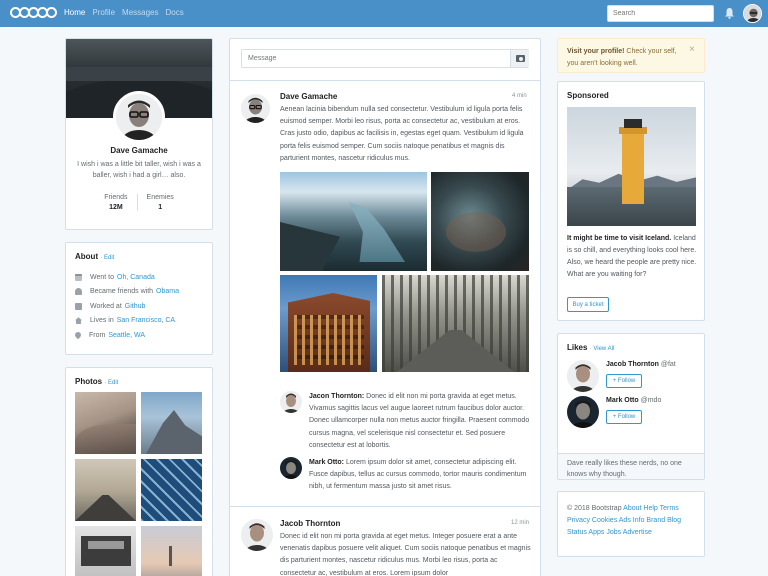 This screenshot has height=576, width=768. I want to click on footer-link-status: Status, so click(577, 532).